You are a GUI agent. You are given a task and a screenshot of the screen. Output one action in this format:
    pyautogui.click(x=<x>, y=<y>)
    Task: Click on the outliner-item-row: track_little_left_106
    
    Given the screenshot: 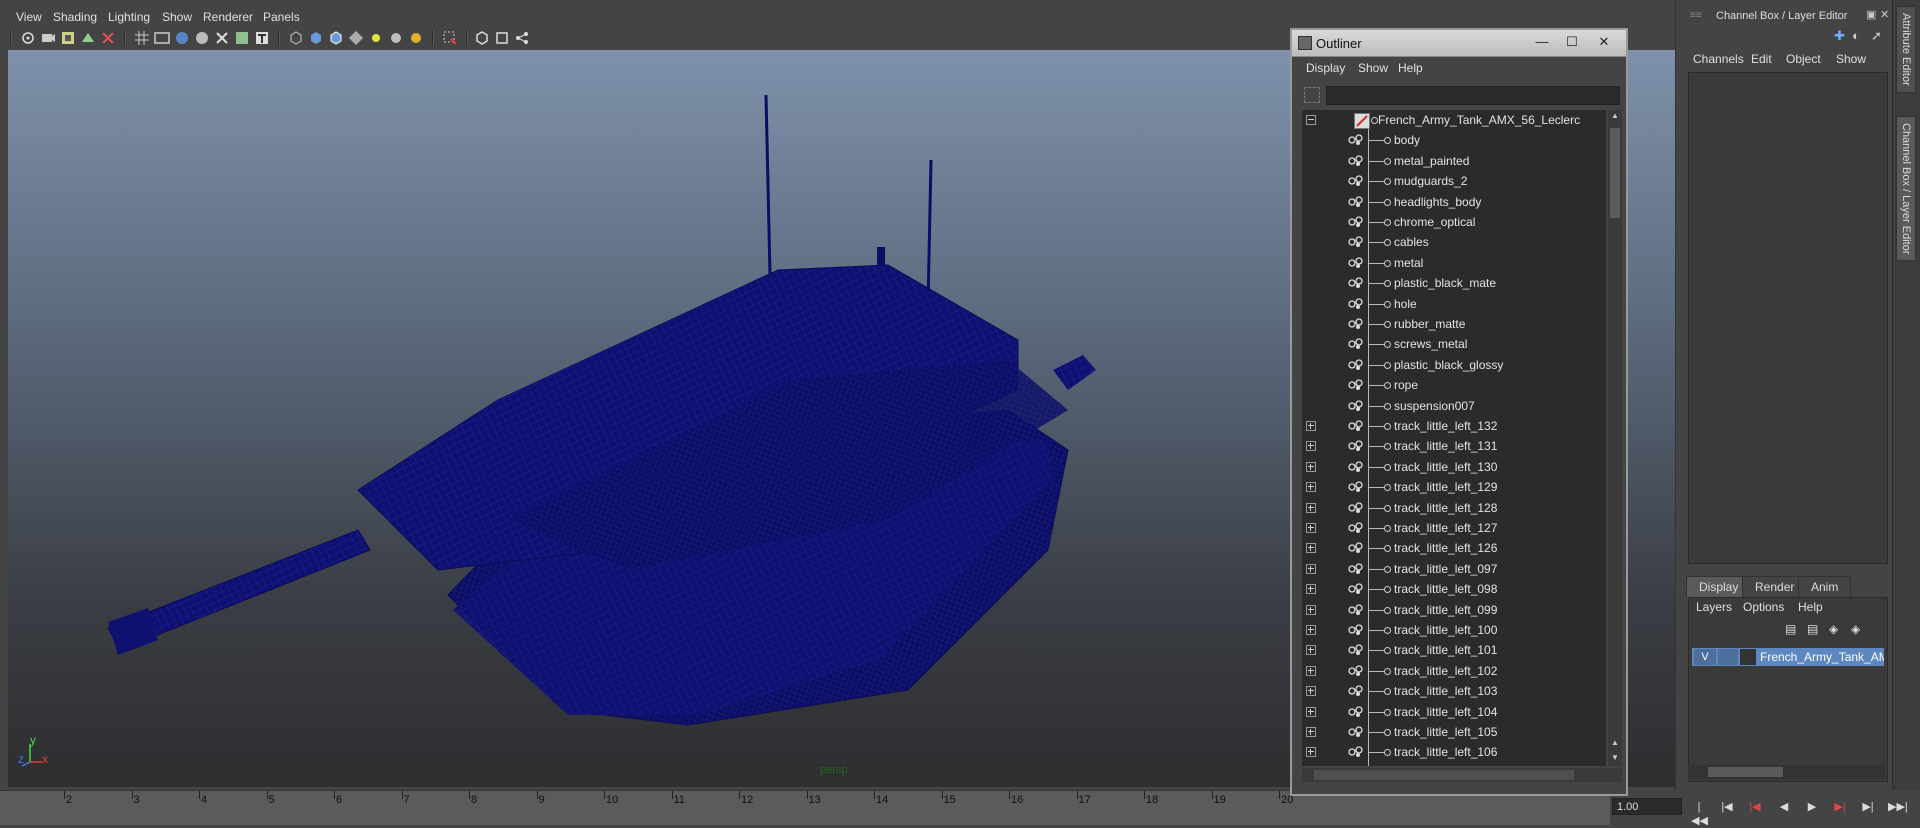 What is the action you would take?
    pyautogui.click(x=1452, y=752)
    